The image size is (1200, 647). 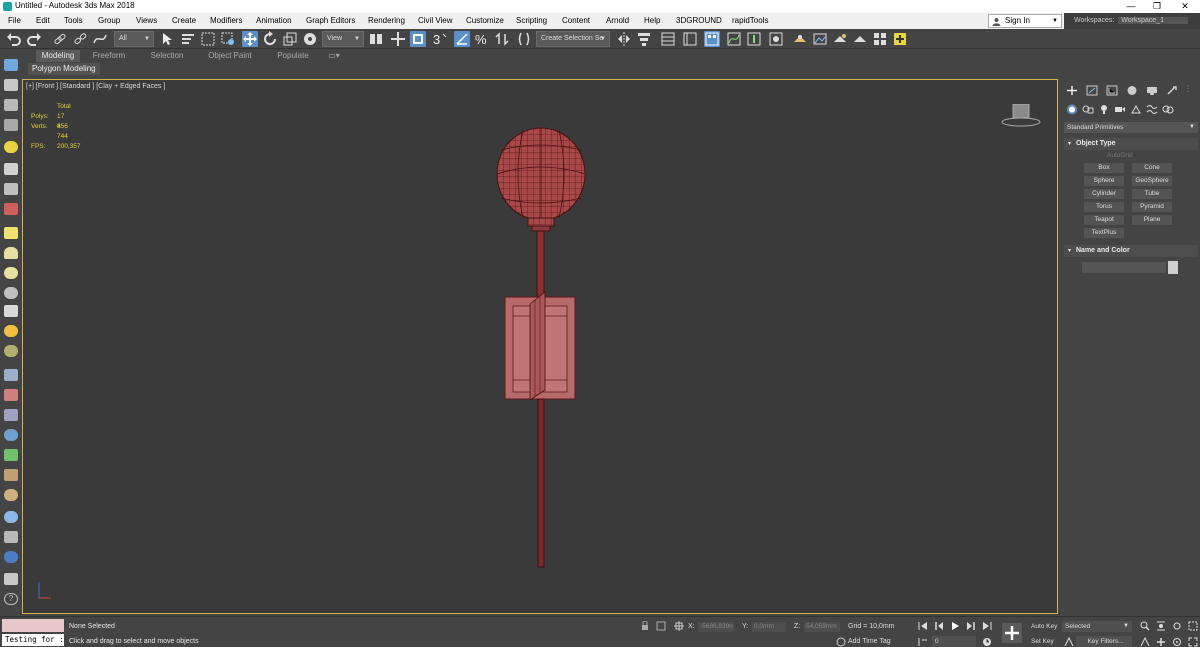 I want to click on redo-icon, so click(x=34, y=39).